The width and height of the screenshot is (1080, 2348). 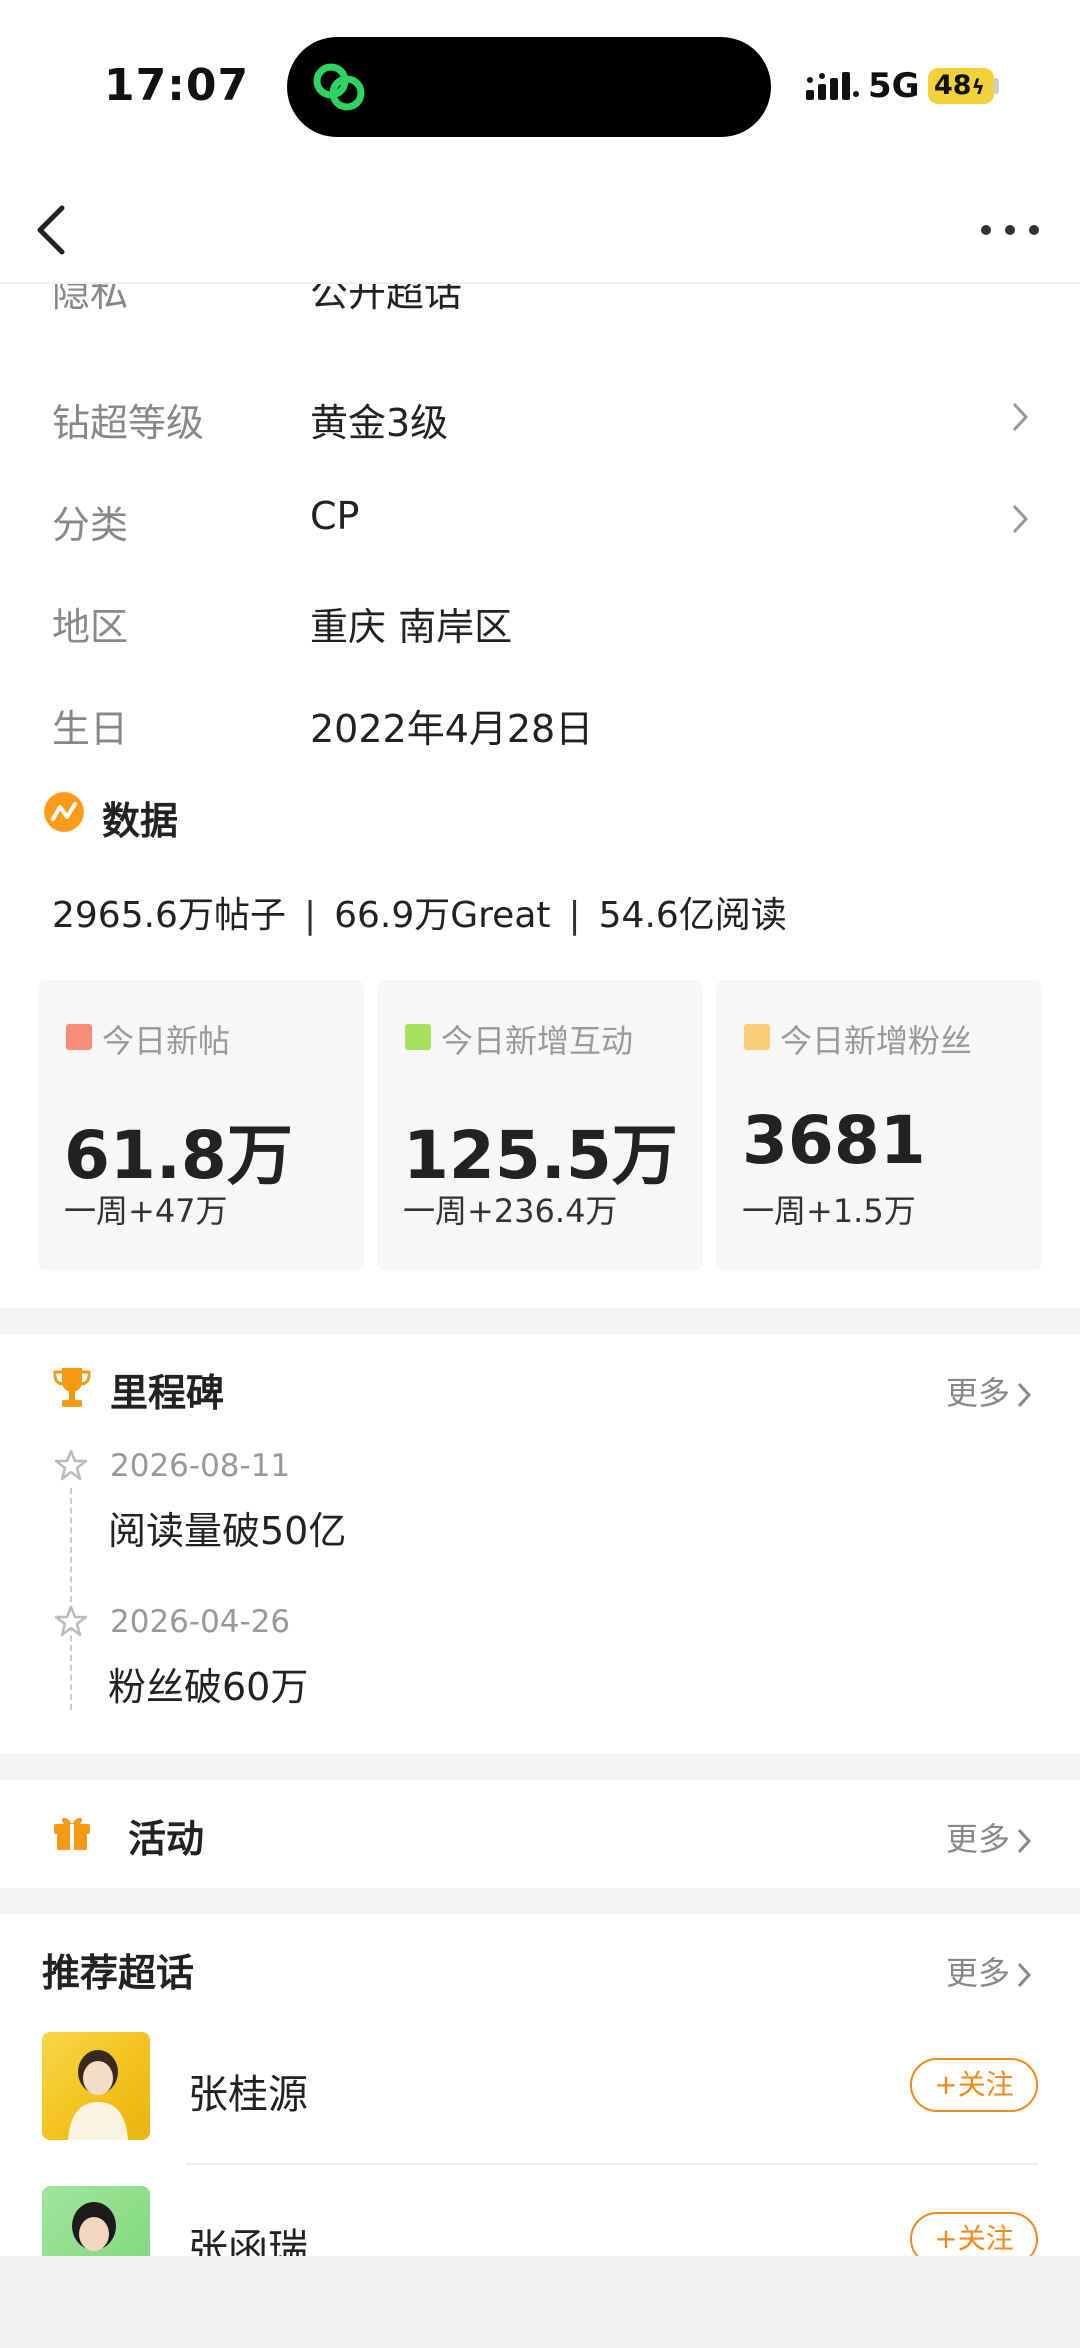 I want to click on milestones-header: 里程碑 更多, so click(x=540, y=1390).